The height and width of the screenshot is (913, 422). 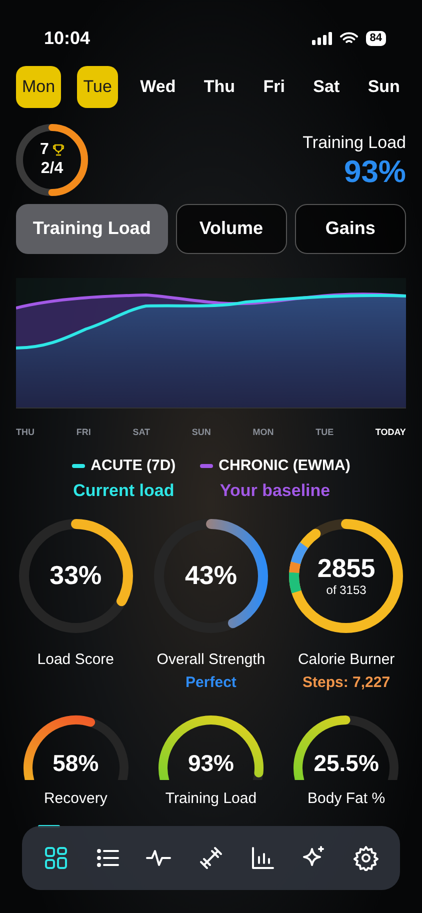 I want to click on ring-value: 33%, so click(x=76, y=576).